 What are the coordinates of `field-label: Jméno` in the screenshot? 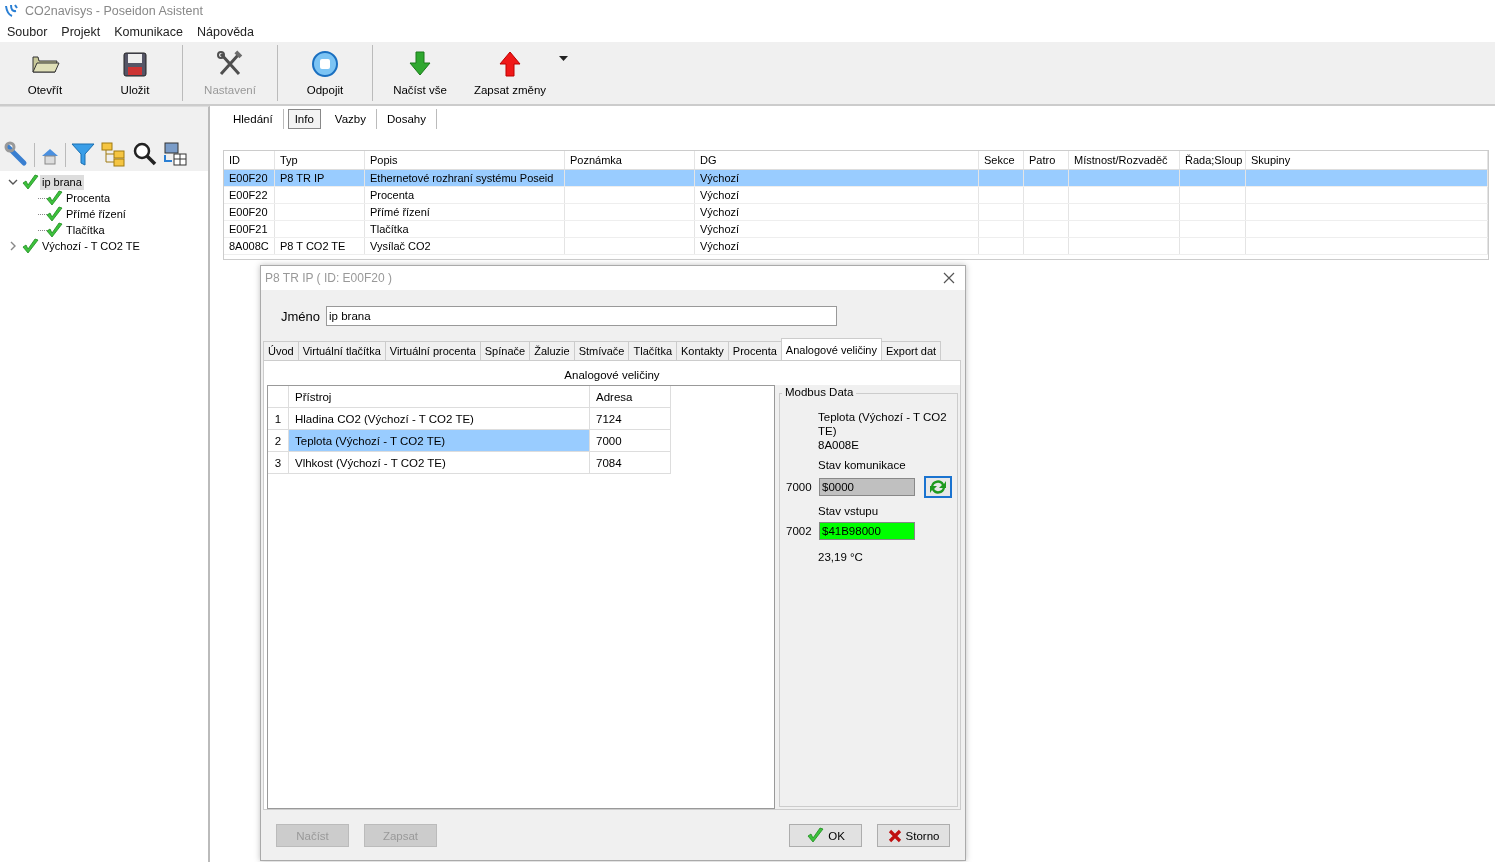 It's located at (301, 316).